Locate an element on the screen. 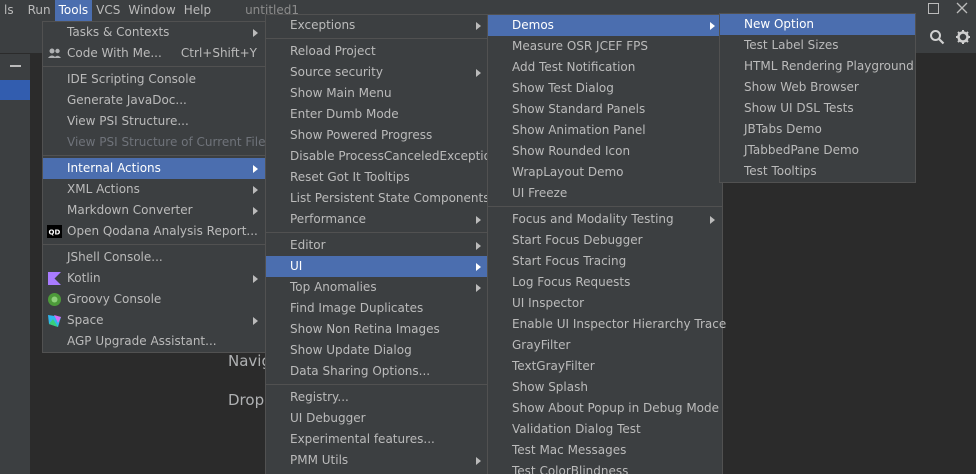  menu-item-new-option: New Option is located at coordinates (817, 24).